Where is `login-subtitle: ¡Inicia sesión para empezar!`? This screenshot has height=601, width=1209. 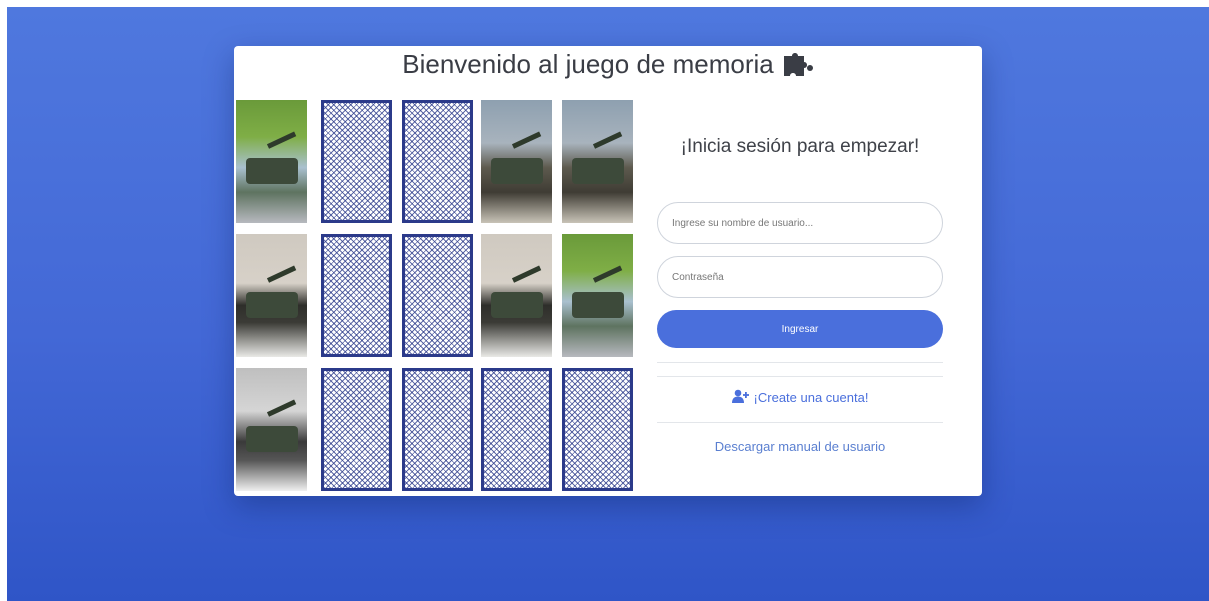 login-subtitle: ¡Inicia sesión para empezar! is located at coordinates (800, 146).